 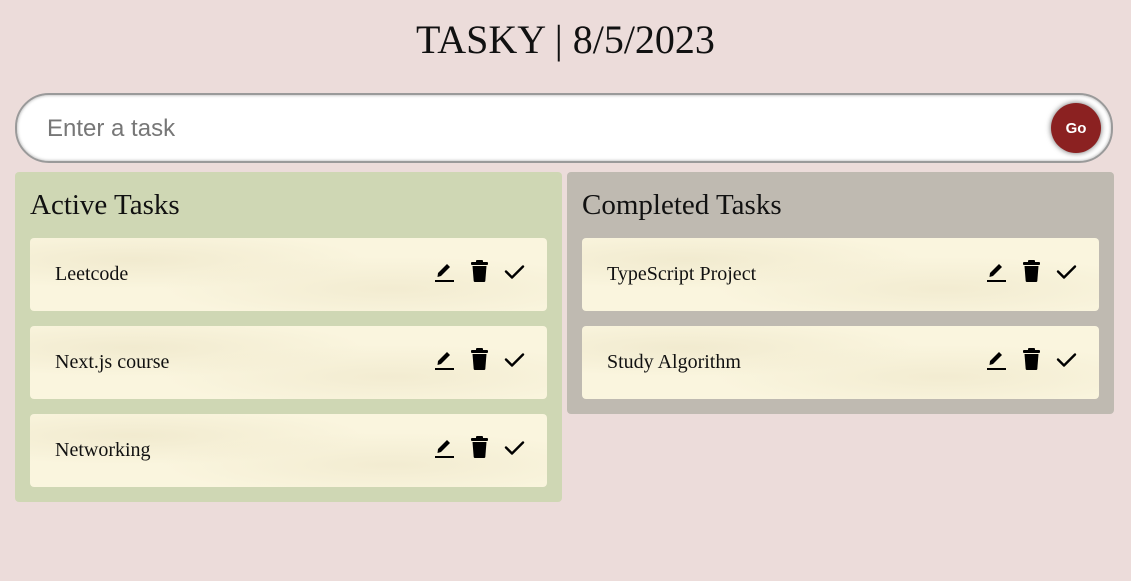 What do you see at coordinates (840, 274) in the screenshot?
I see `task-card: TypeScript Project` at bounding box center [840, 274].